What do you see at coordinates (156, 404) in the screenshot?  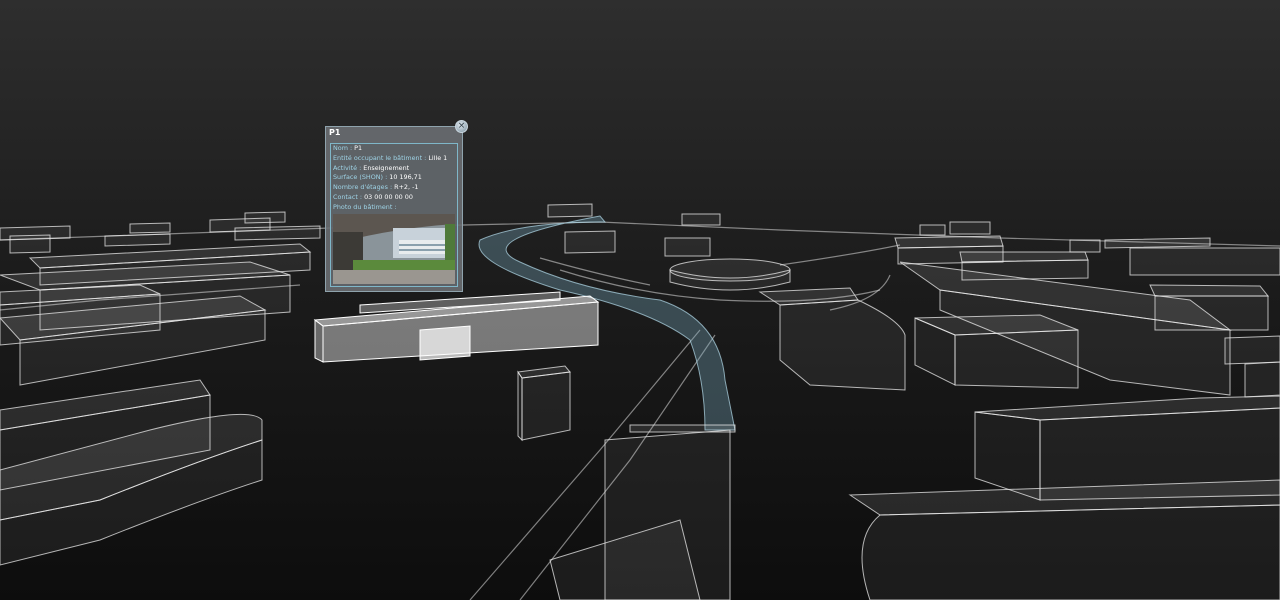 I see `building-group-left` at bounding box center [156, 404].